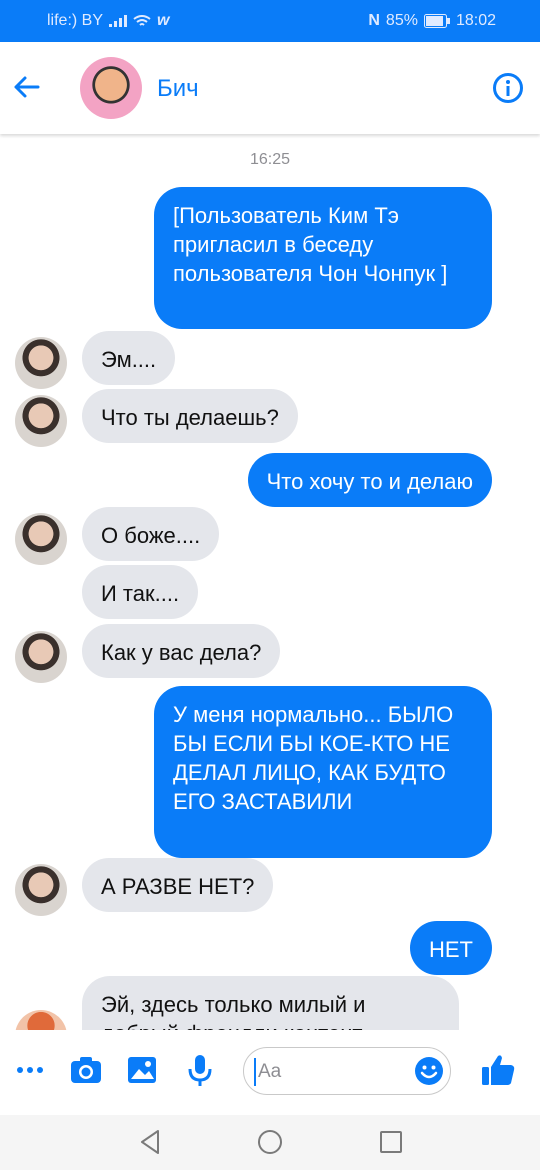 The height and width of the screenshot is (1170, 540). I want to click on nav-back-icon, so click(150, 1142).